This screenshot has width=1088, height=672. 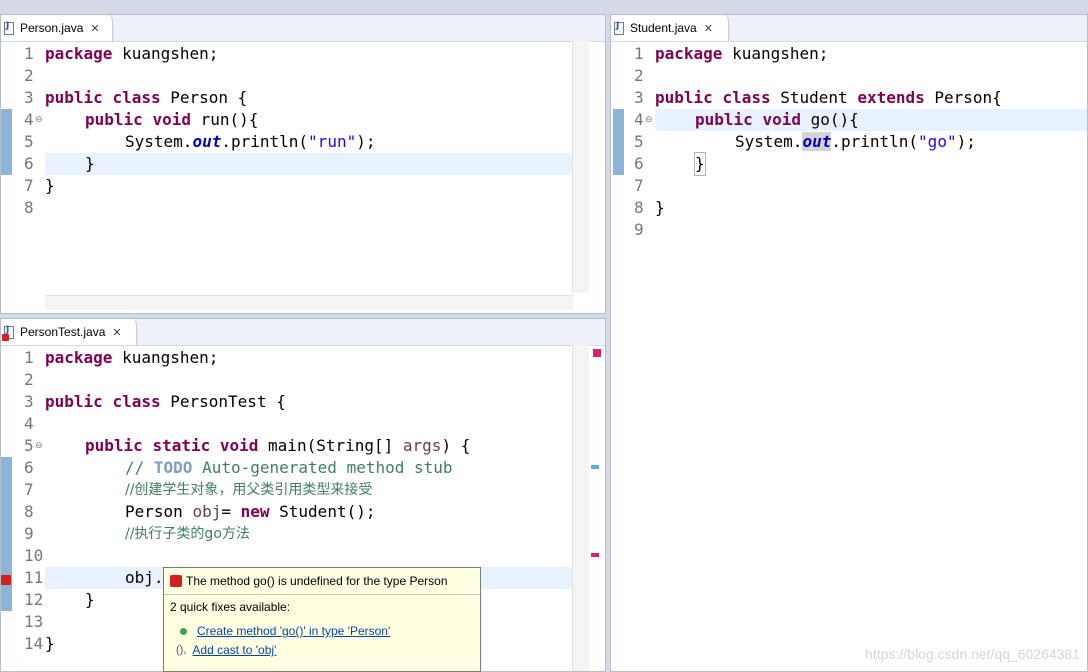 I want to click on quick-fix-item-1: Create method 'go()' in type 'Person', so click(x=285, y=631).